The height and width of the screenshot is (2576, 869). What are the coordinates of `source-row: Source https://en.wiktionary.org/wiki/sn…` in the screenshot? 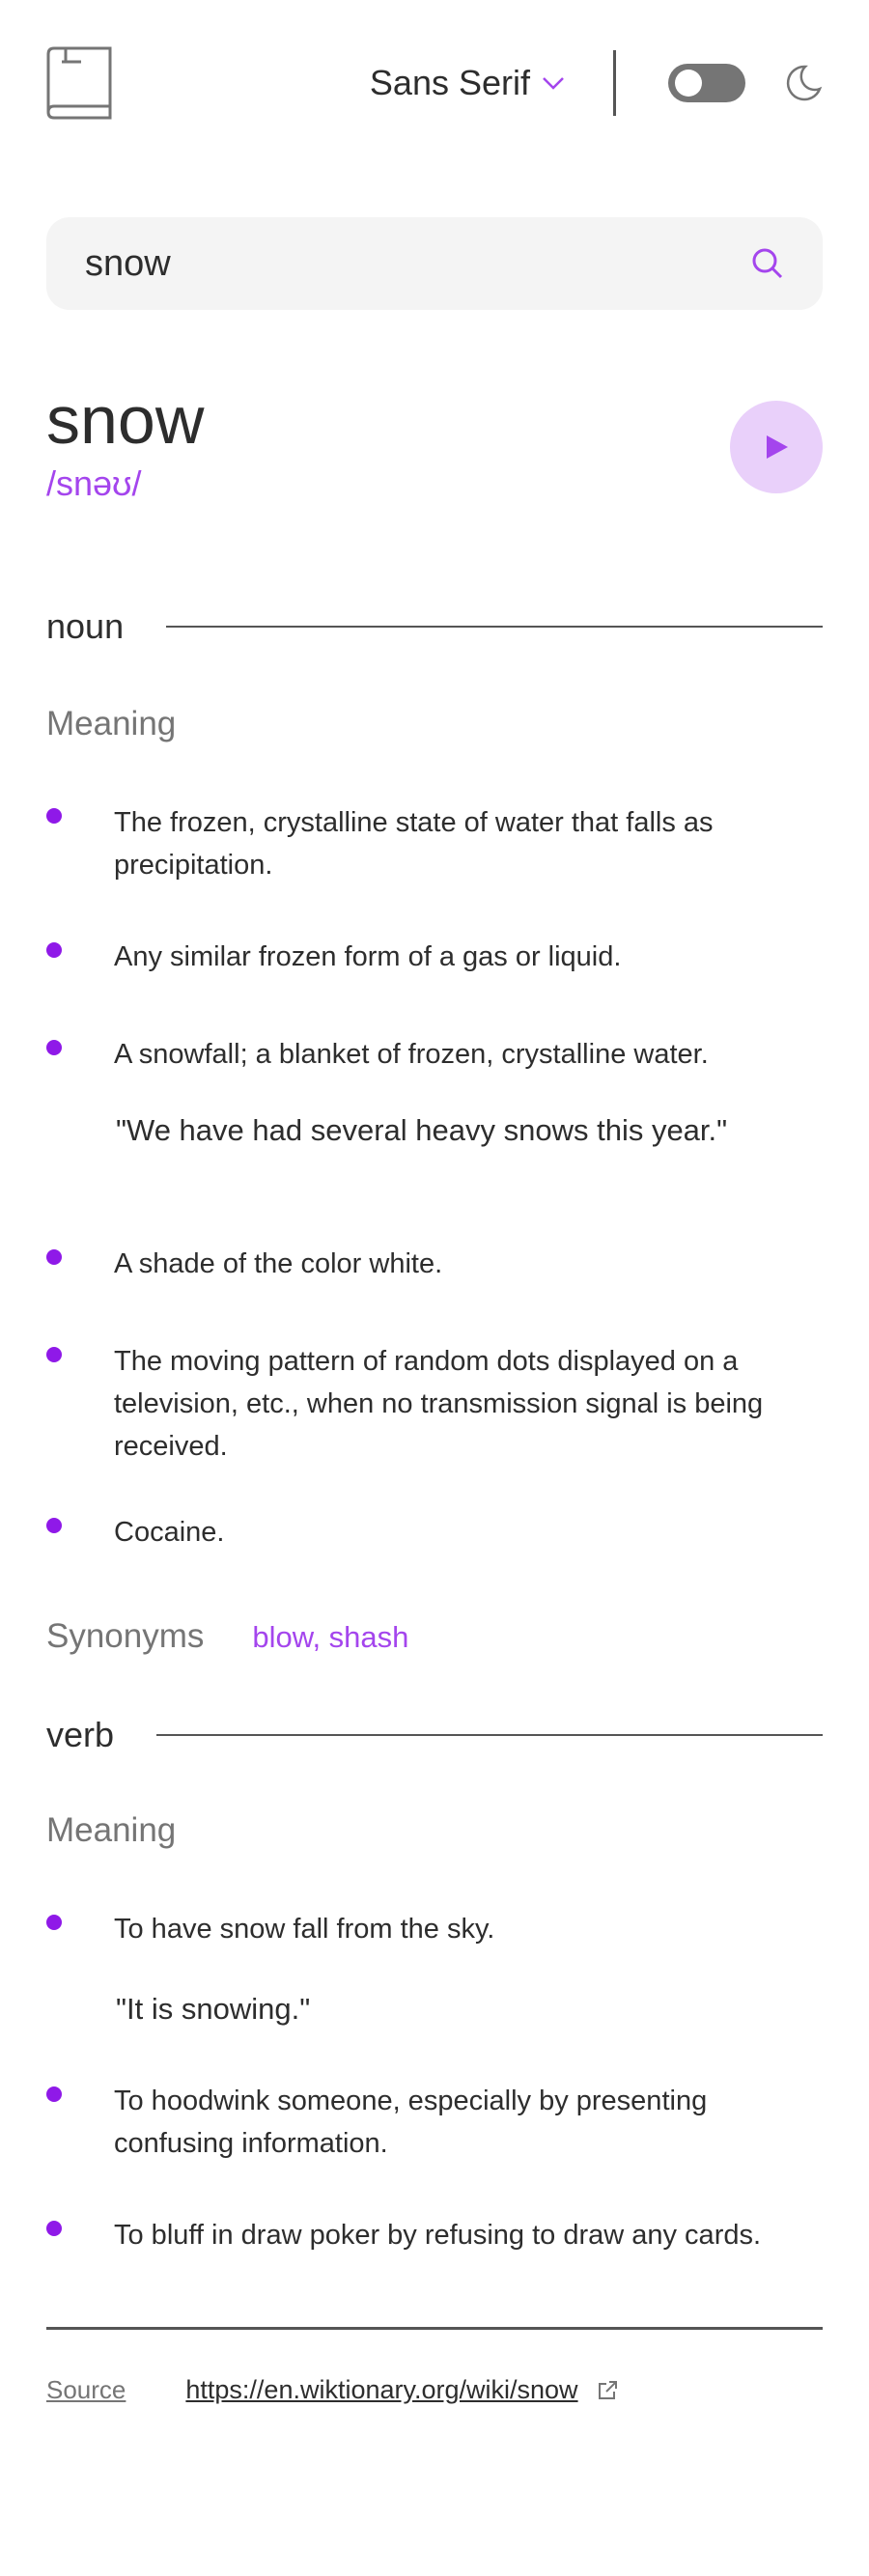 It's located at (332, 2390).